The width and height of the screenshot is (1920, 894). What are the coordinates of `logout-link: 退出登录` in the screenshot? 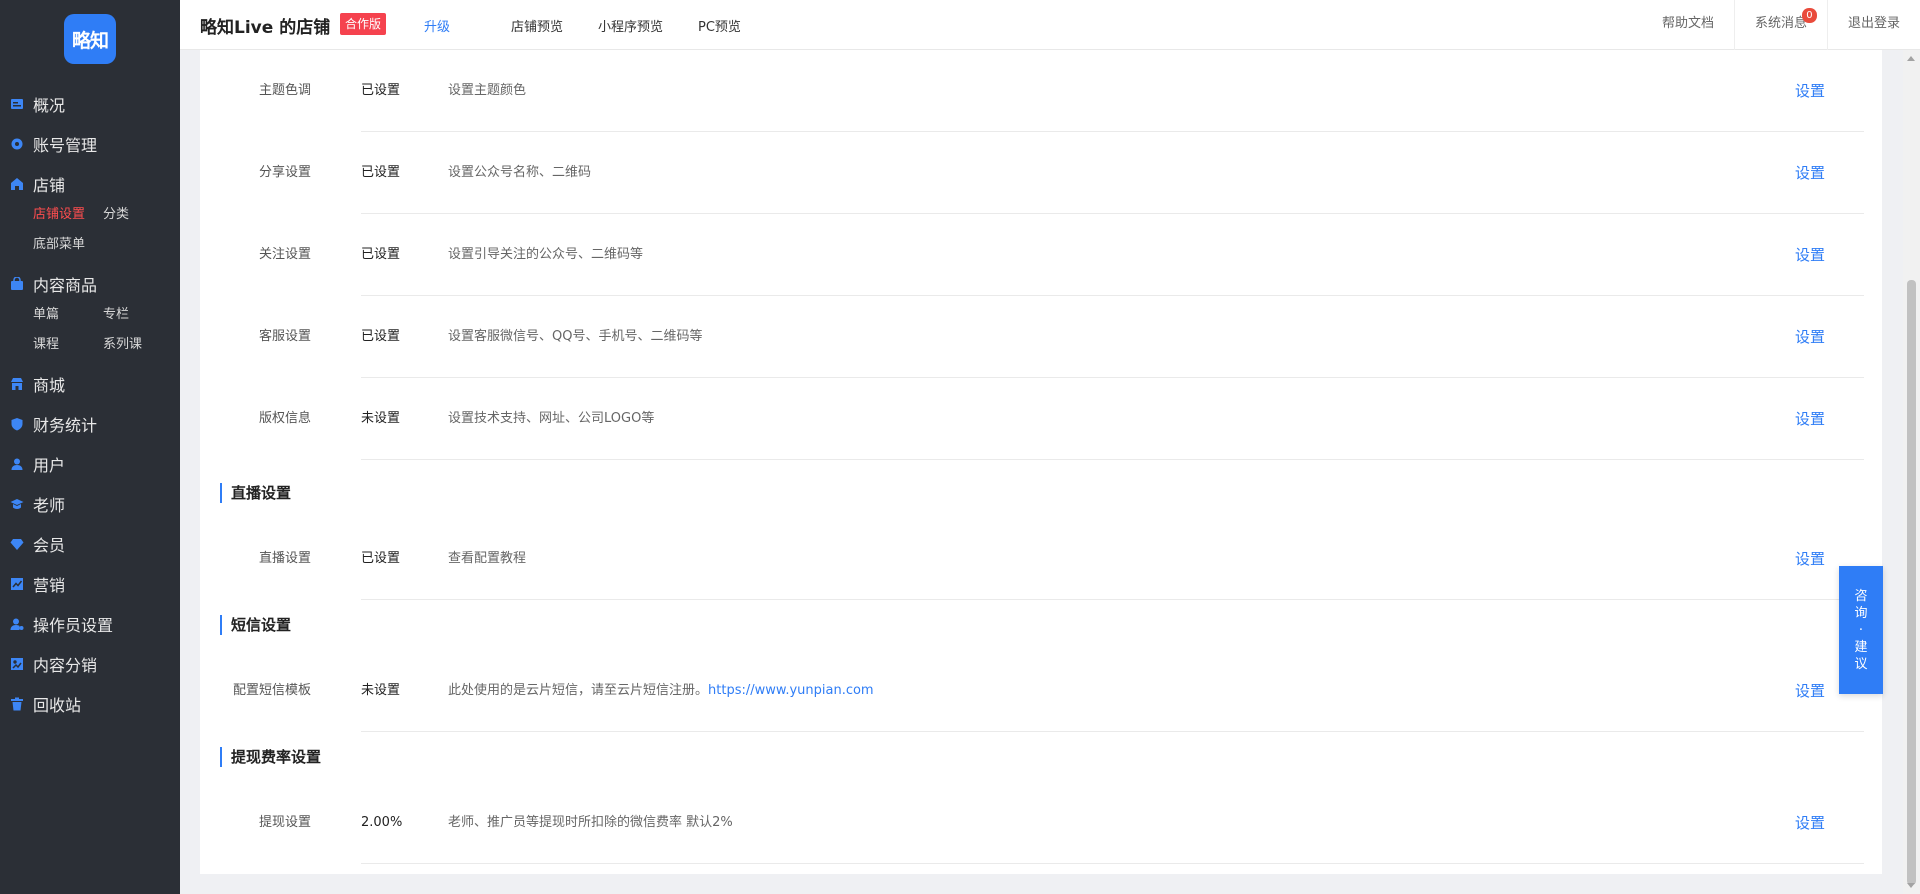 It's located at (1864, 25).